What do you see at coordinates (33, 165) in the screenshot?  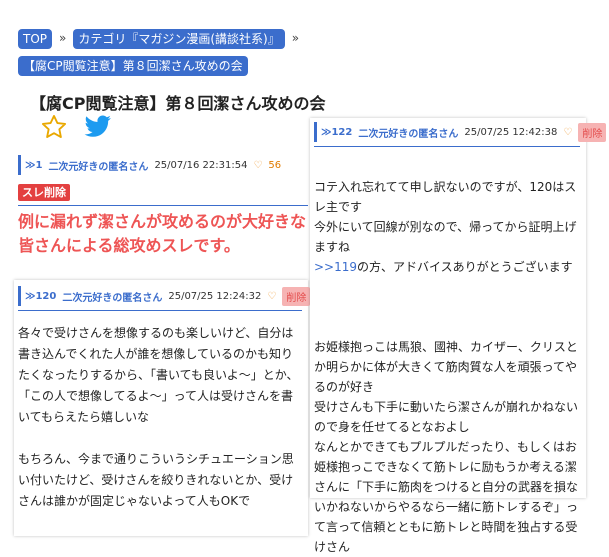 I see `post-number: ≫1` at bounding box center [33, 165].